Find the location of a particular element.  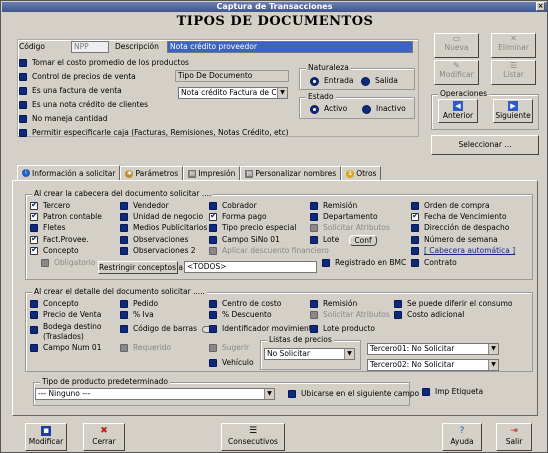

cab-patron-contable: Patron contable is located at coordinates (66, 216).